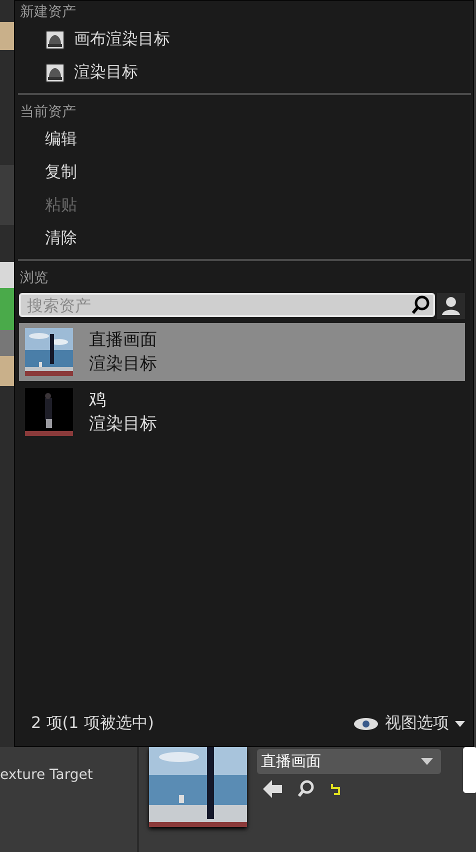 The image size is (476, 852). I want to click on arrow-left-icon, so click(273, 789).